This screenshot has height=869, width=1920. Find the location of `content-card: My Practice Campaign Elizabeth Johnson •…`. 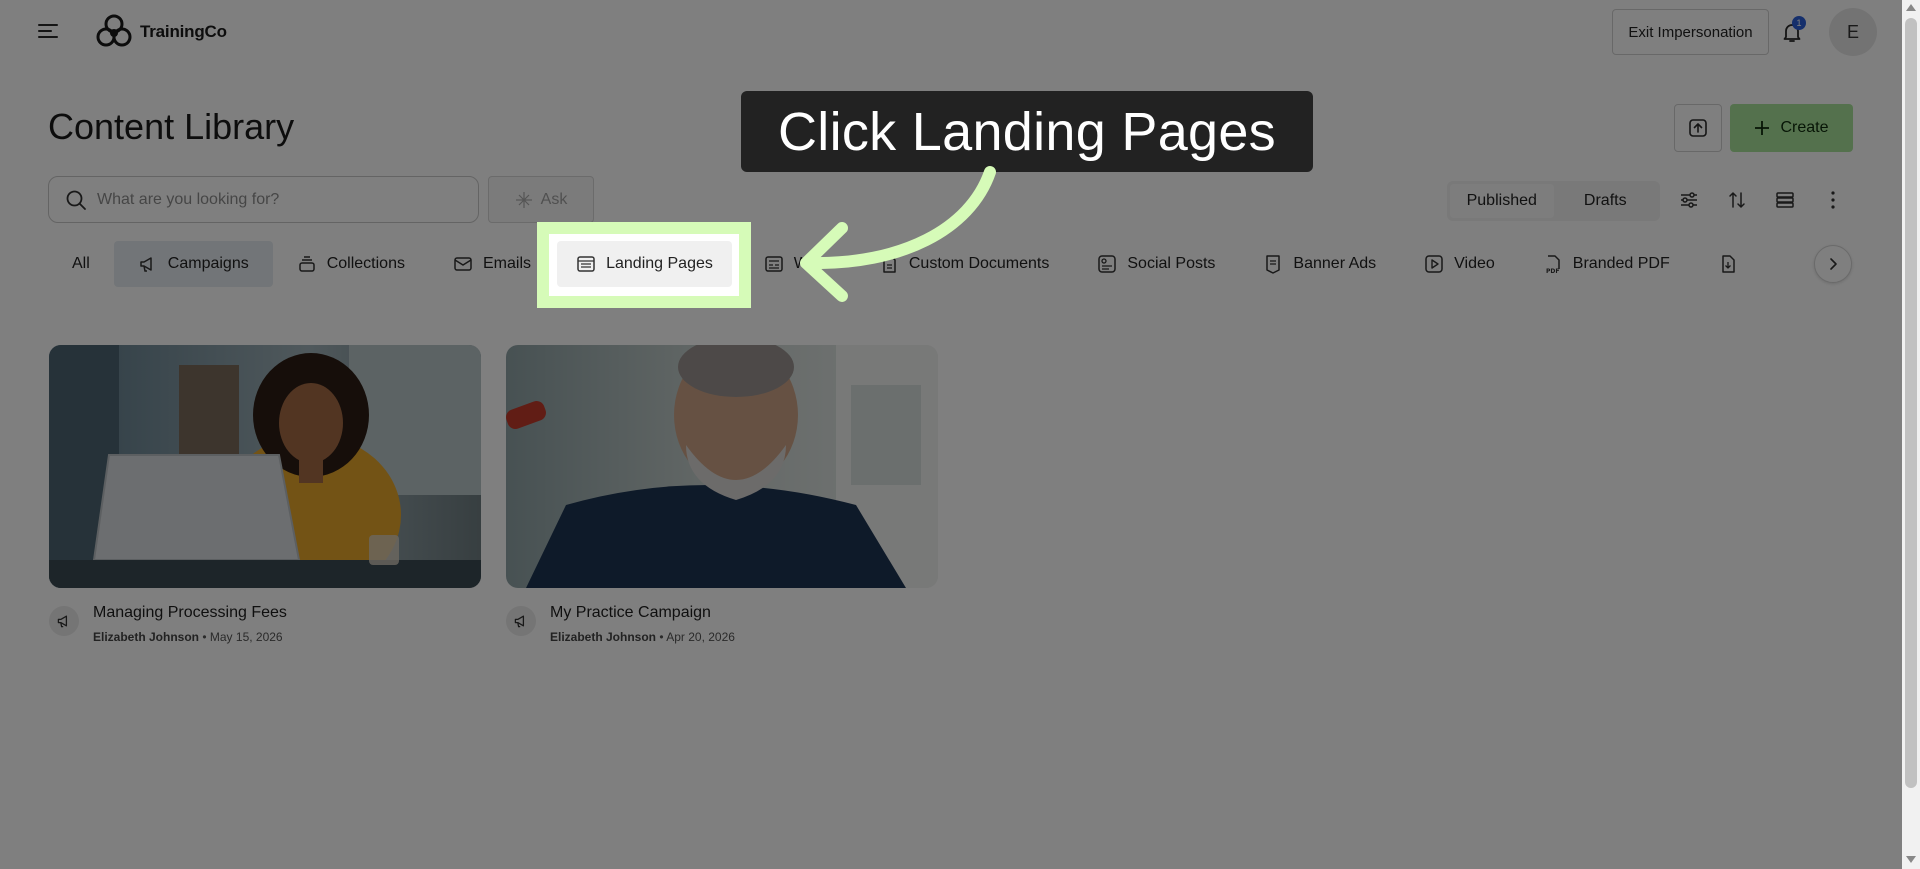

content-card: My Practice Campaign Elizabeth Johnson •… is located at coordinates (722, 499).